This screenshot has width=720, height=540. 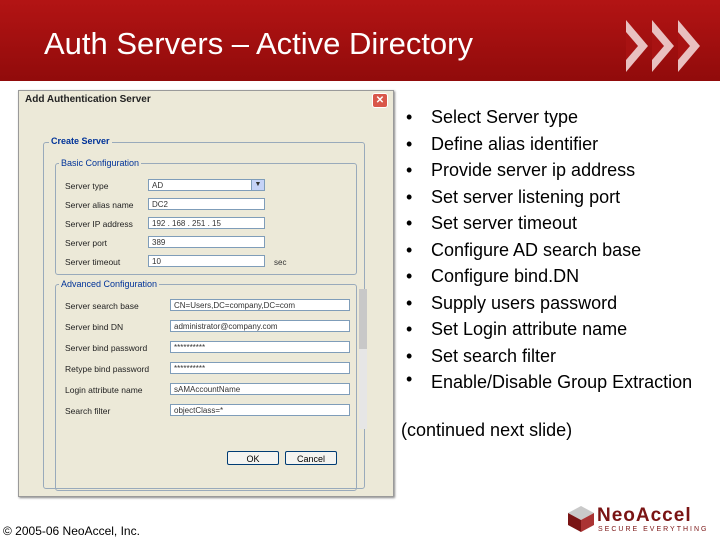 I want to click on logo-name: NeoAccel, so click(x=644, y=515).